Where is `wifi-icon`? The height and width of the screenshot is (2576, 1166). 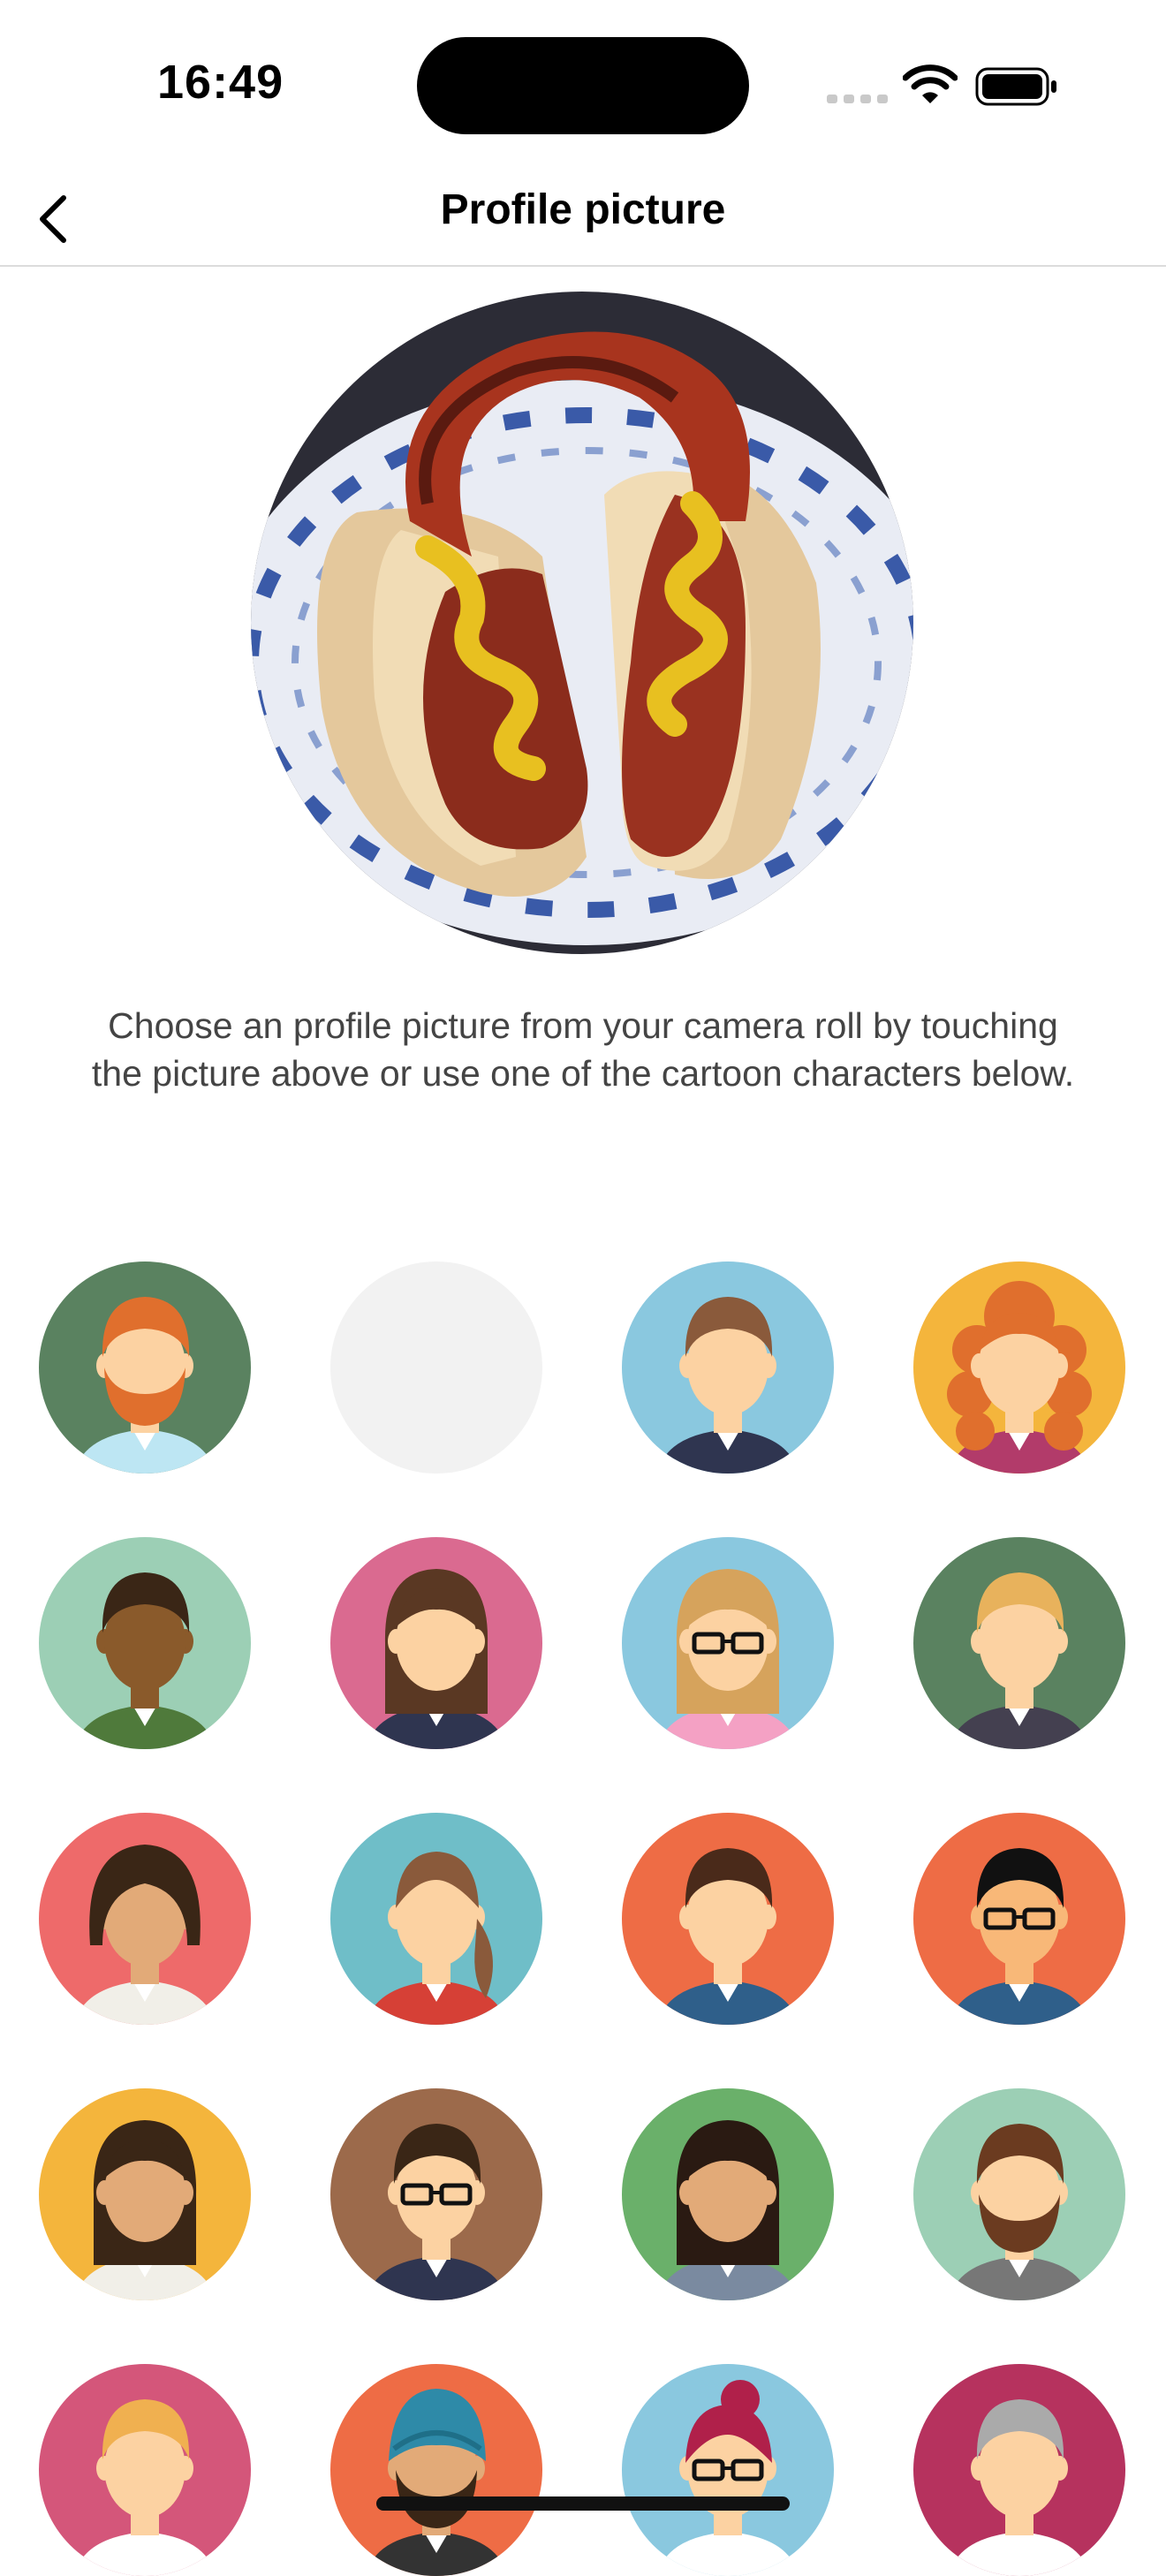
wifi-icon is located at coordinates (930, 83).